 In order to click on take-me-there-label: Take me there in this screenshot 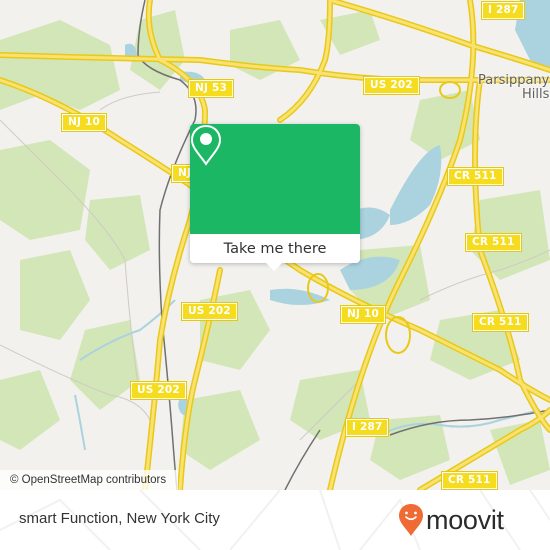, I will do `click(275, 248)`.